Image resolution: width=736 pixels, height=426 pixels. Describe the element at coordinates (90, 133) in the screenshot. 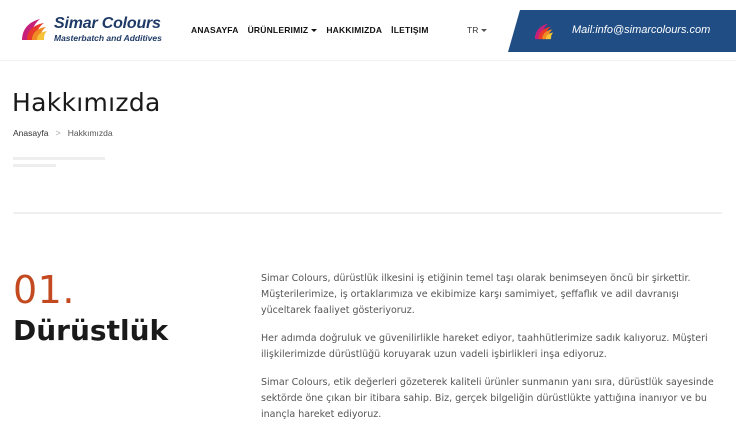

I see `breadcrumb-current: Hakkımızda` at that location.